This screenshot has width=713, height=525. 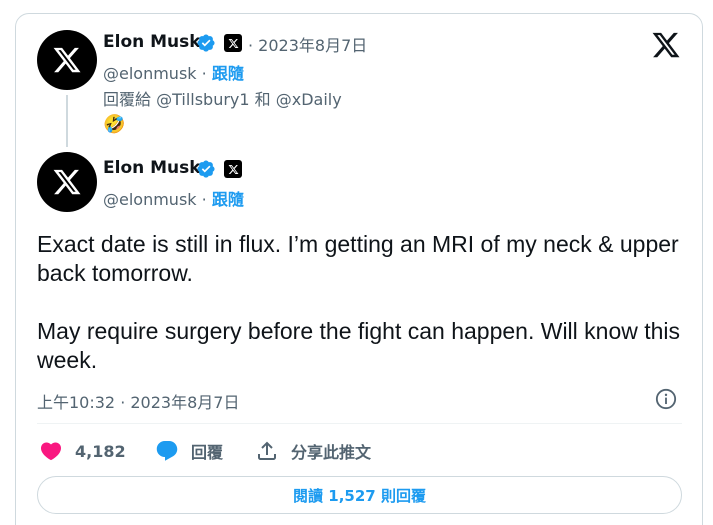 I want to click on share-icon, so click(x=267, y=450).